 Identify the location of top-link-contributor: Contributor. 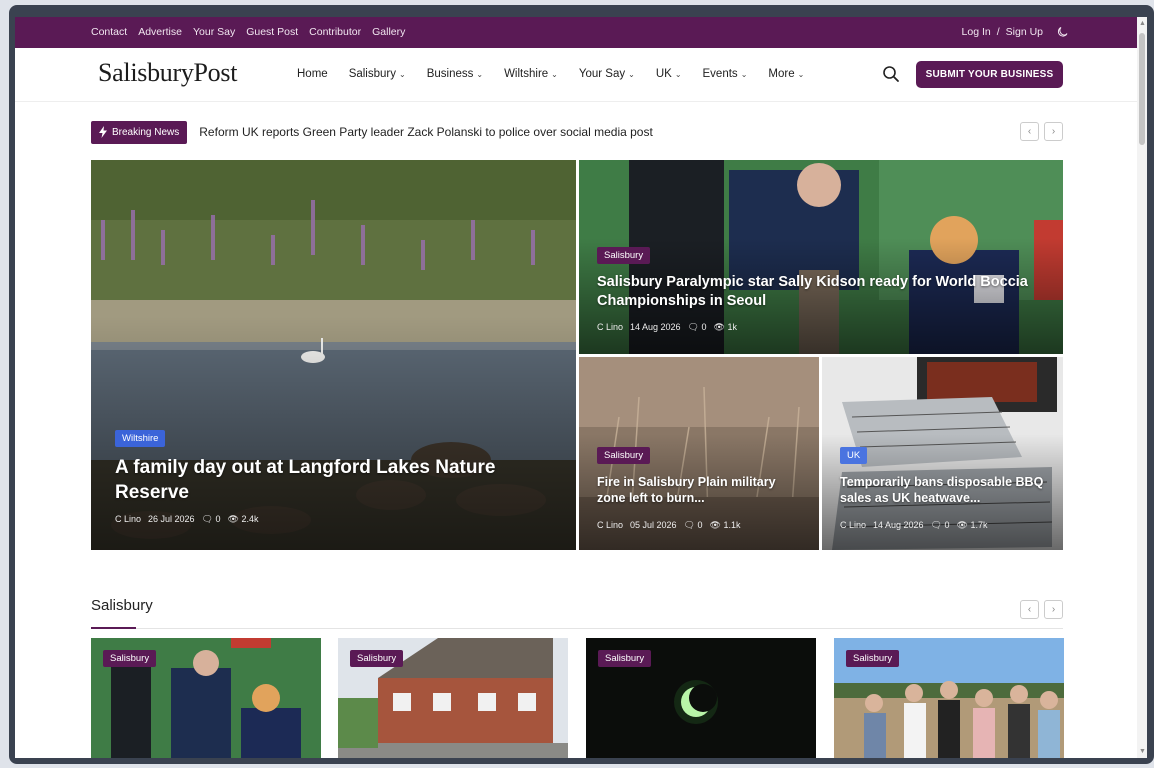
(335, 32).